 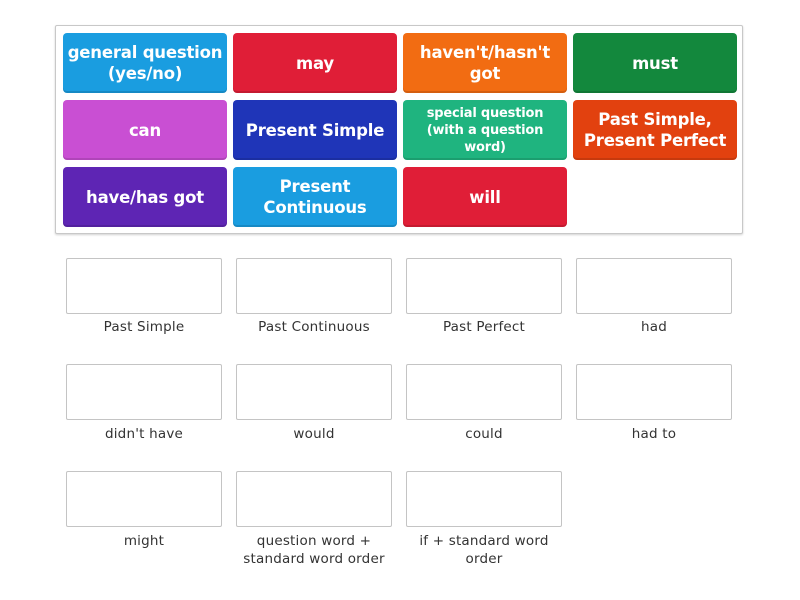 I want to click on tile-havent-got: haven't/hasn't got, so click(x=485, y=63).